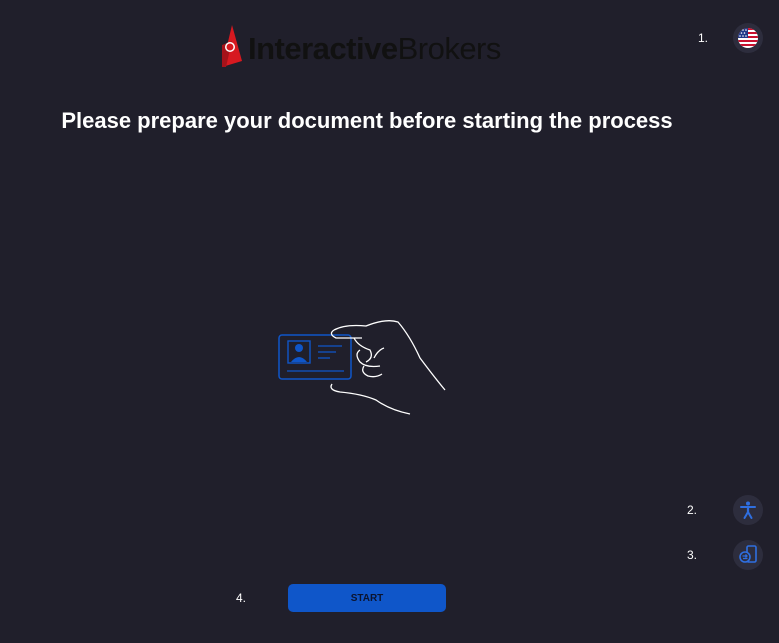  What do you see at coordinates (367, 598) in the screenshot?
I see `start-button: START` at bounding box center [367, 598].